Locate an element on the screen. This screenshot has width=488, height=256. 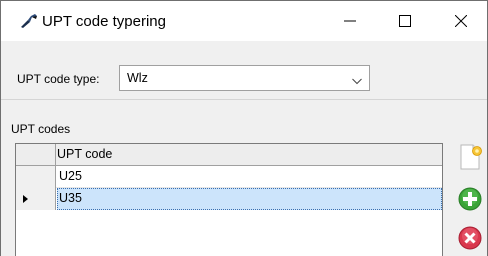
add-circle-icon is located at coordinates (470, 199).